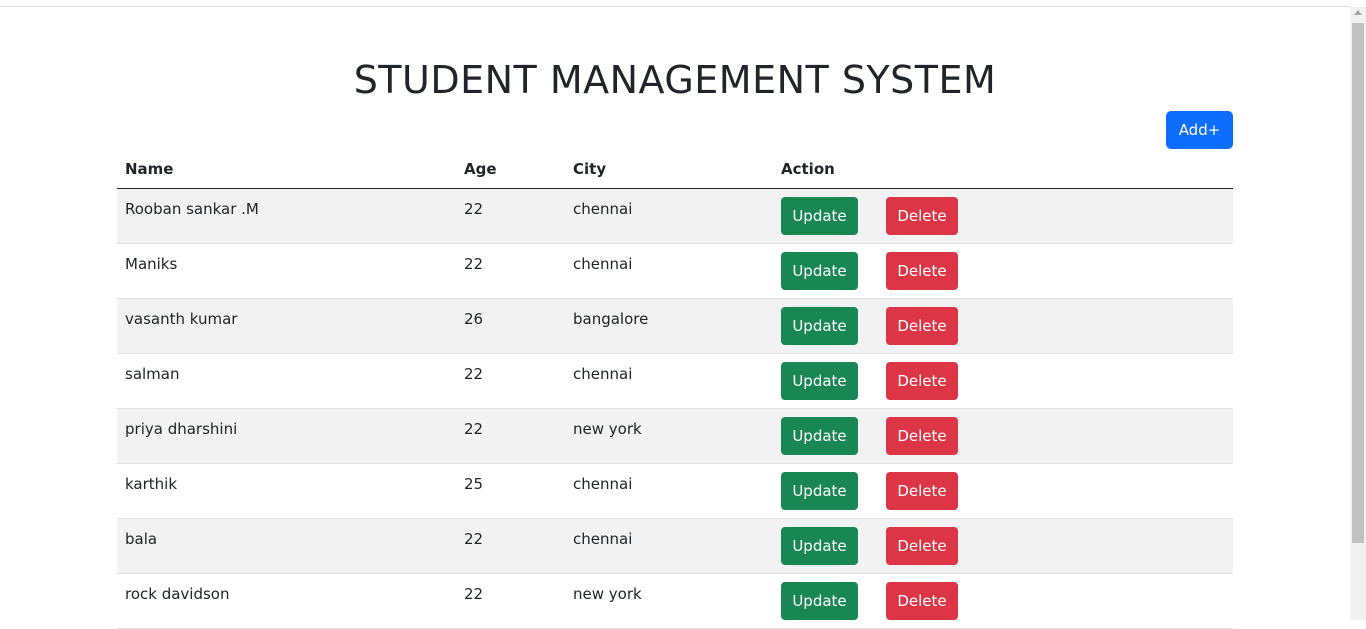 This screenshot has width=1366, height=629. What do you see at coordinates (675, 80) in the screenshot?
I see `page-title: STUDENT MANAGEMENT SYSTEM` at bounding box center [675, 80].